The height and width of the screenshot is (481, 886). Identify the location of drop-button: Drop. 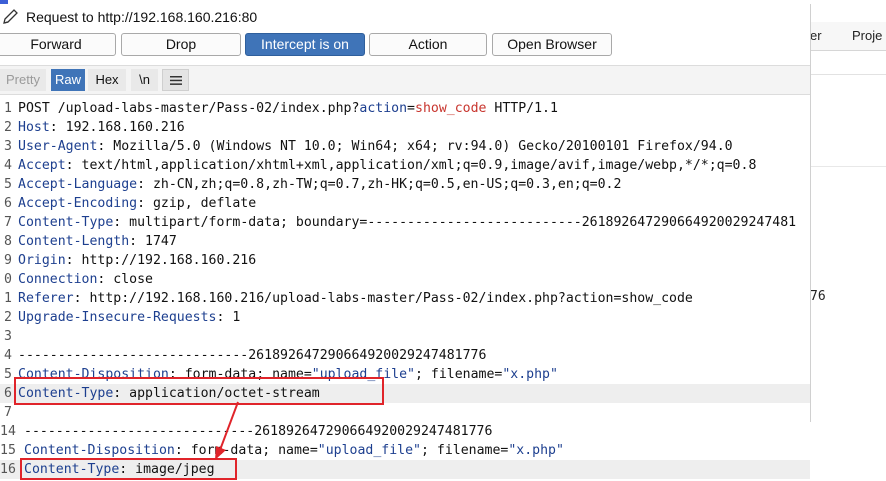
(181, 44).